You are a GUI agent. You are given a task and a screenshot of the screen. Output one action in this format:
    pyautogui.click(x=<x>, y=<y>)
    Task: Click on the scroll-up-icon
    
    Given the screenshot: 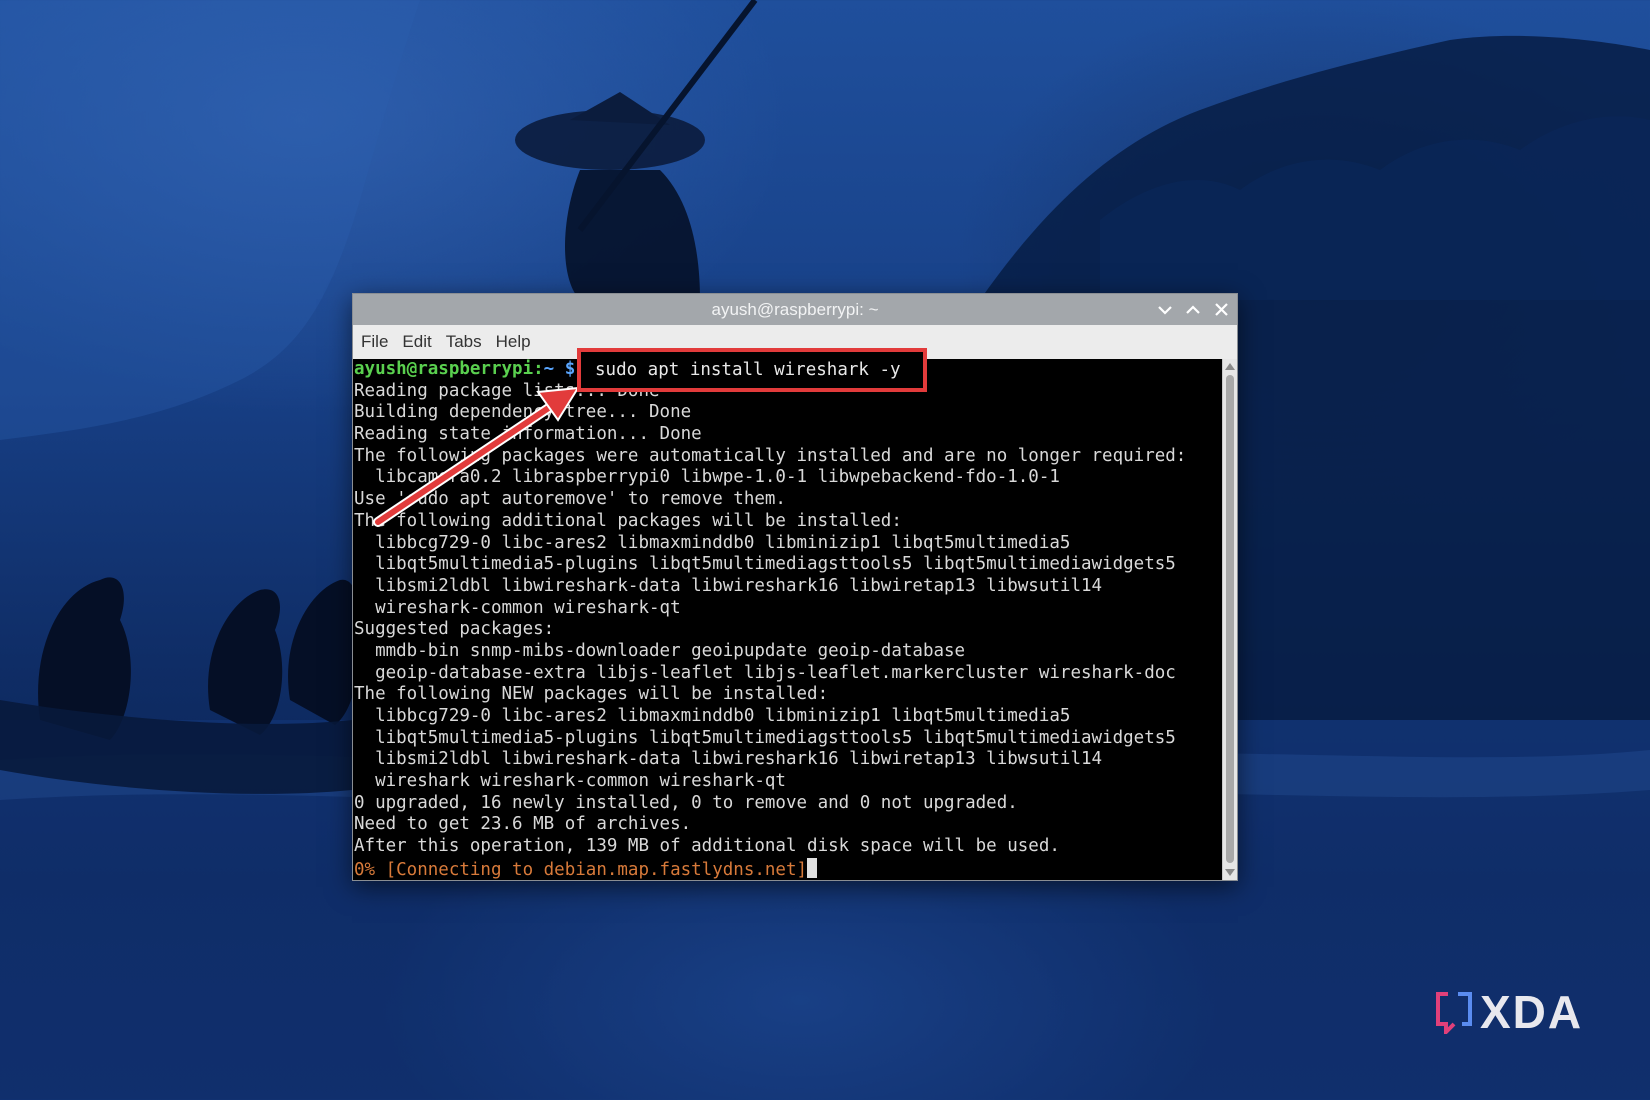 What is the action you would take?
    pyautogui.click(x=1230, y=366)
    